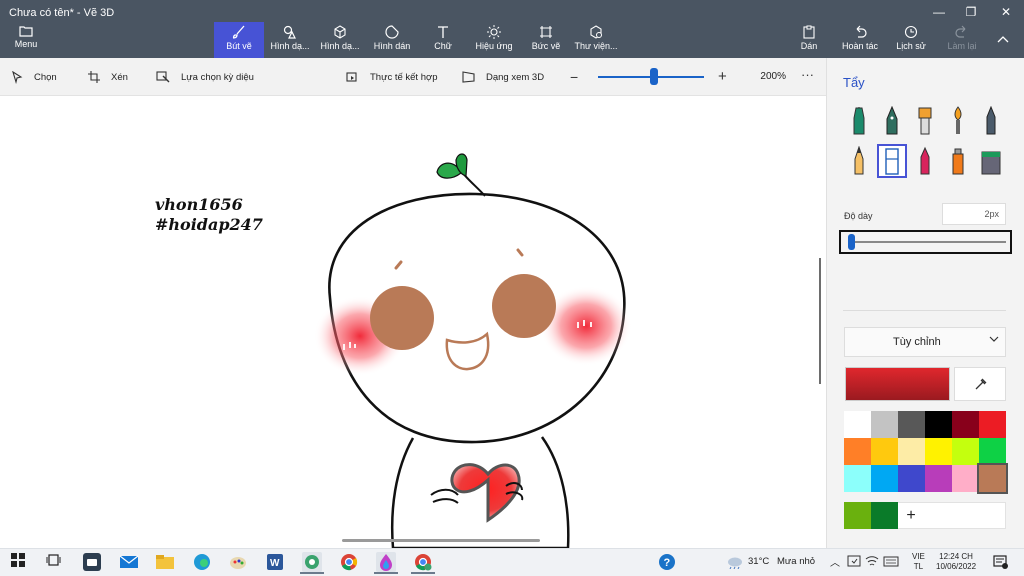 The width and height of the screenshot is (1024, 576). I want to click on edge-browser-icon, so click(202, 562).